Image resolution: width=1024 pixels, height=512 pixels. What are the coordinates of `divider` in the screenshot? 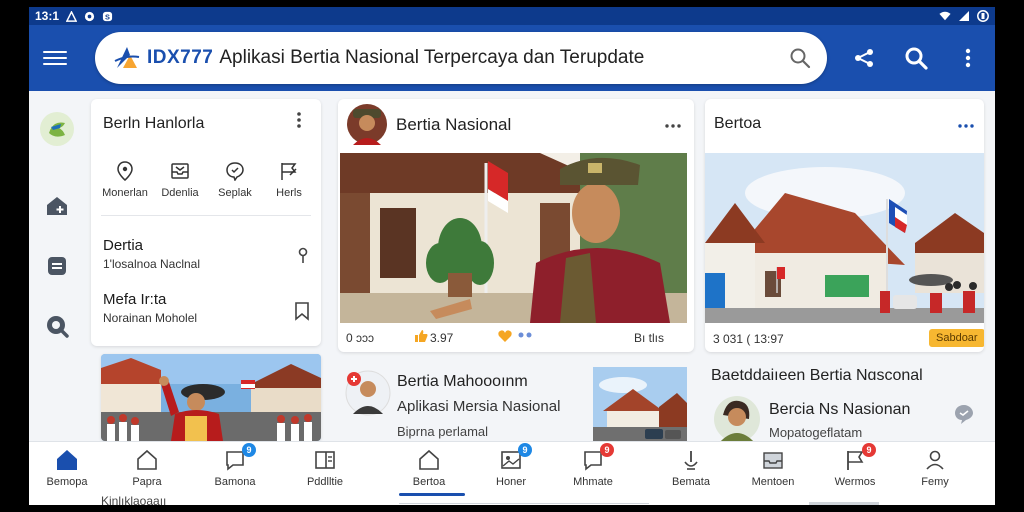 It's located at (206, 215).